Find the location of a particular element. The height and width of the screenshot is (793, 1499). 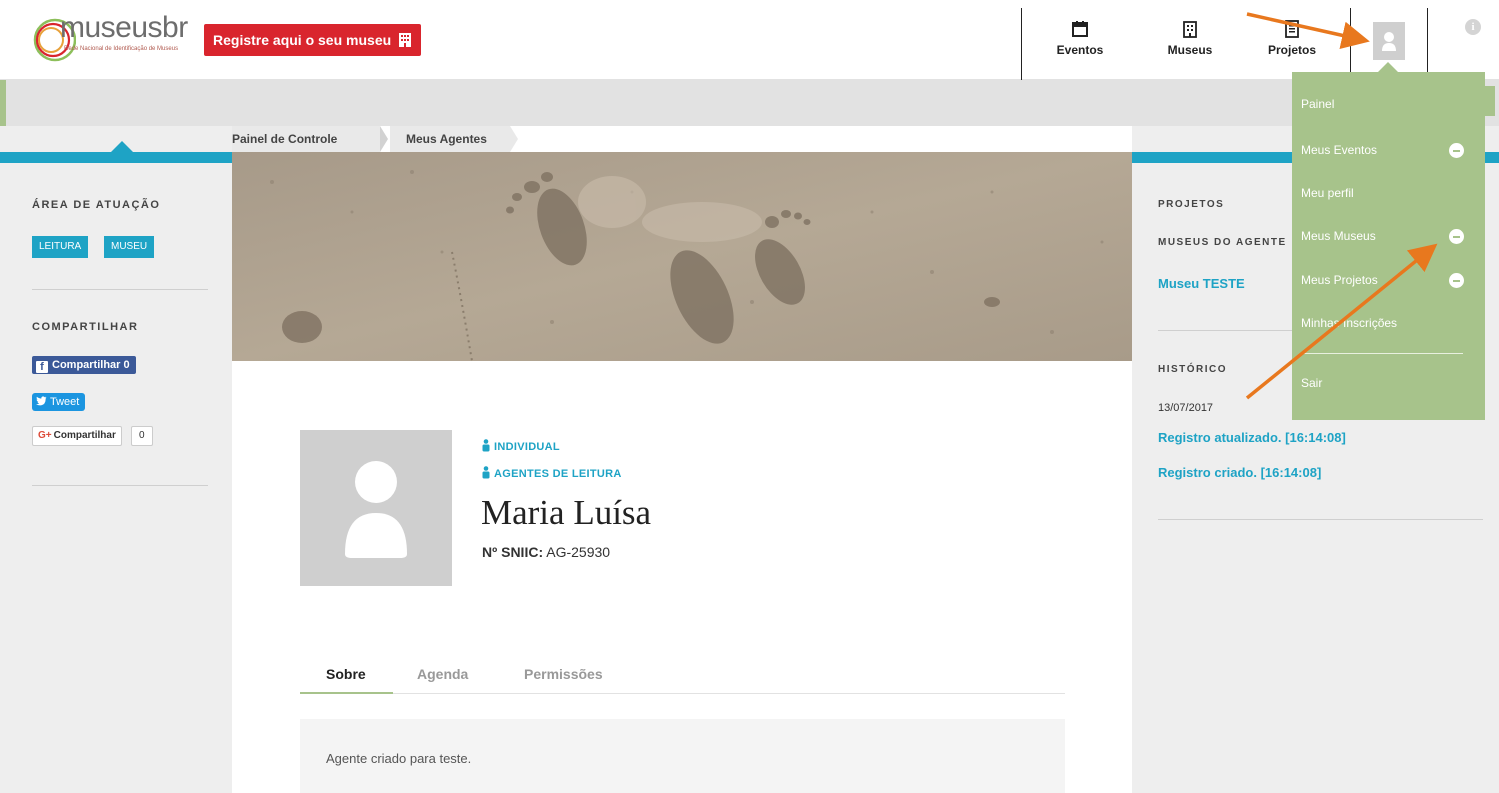

tweet-button: Tweet is located at coordinates (59, 402).